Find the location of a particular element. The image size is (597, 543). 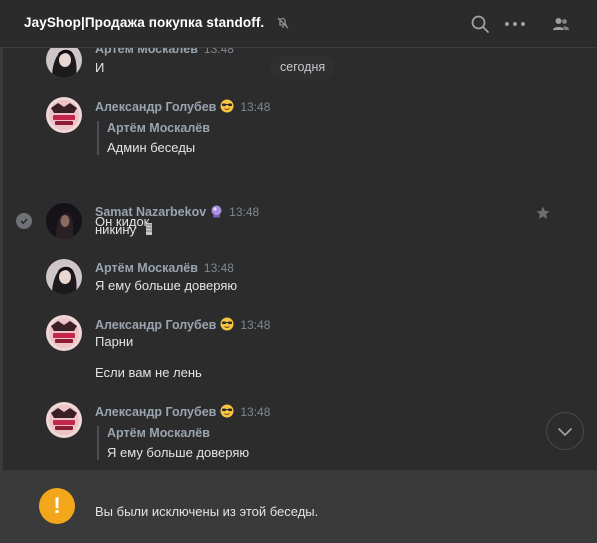

date-divider: сегодня is located at coordinates (303, 67).